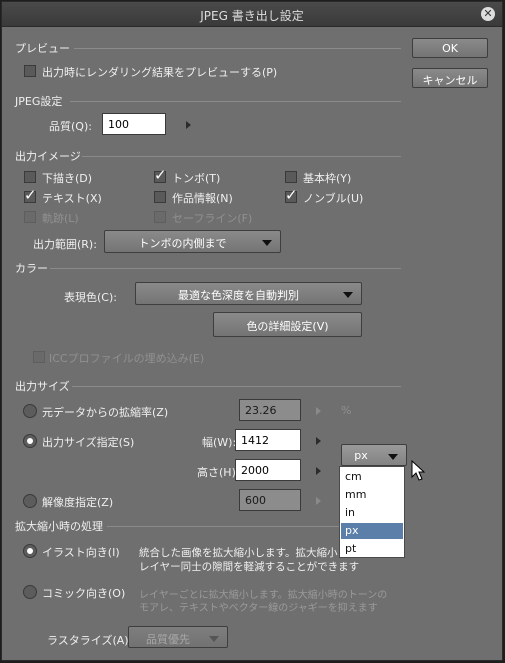 This screenshot has height=663, width=505. Describe the element at coordinates (268, 470) in the screenshot. I see `height-input: 2000` at that location.